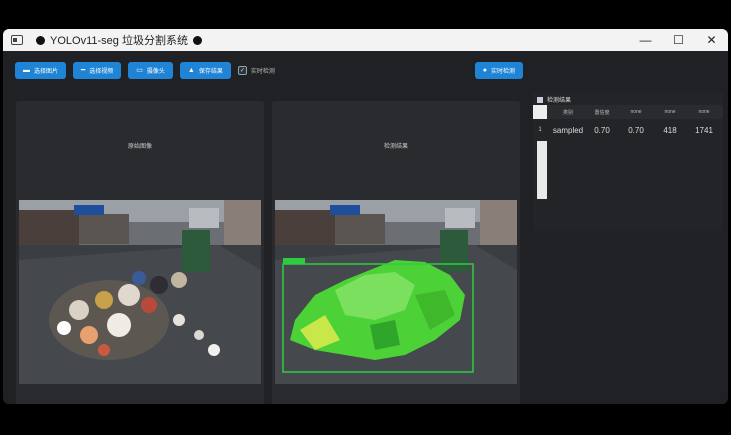 This screenshot has width=731, height=435. Describe the element at coordinates (502, 71) in the screenshot. I see `realtime-detect-label: 实时检测` at that location.